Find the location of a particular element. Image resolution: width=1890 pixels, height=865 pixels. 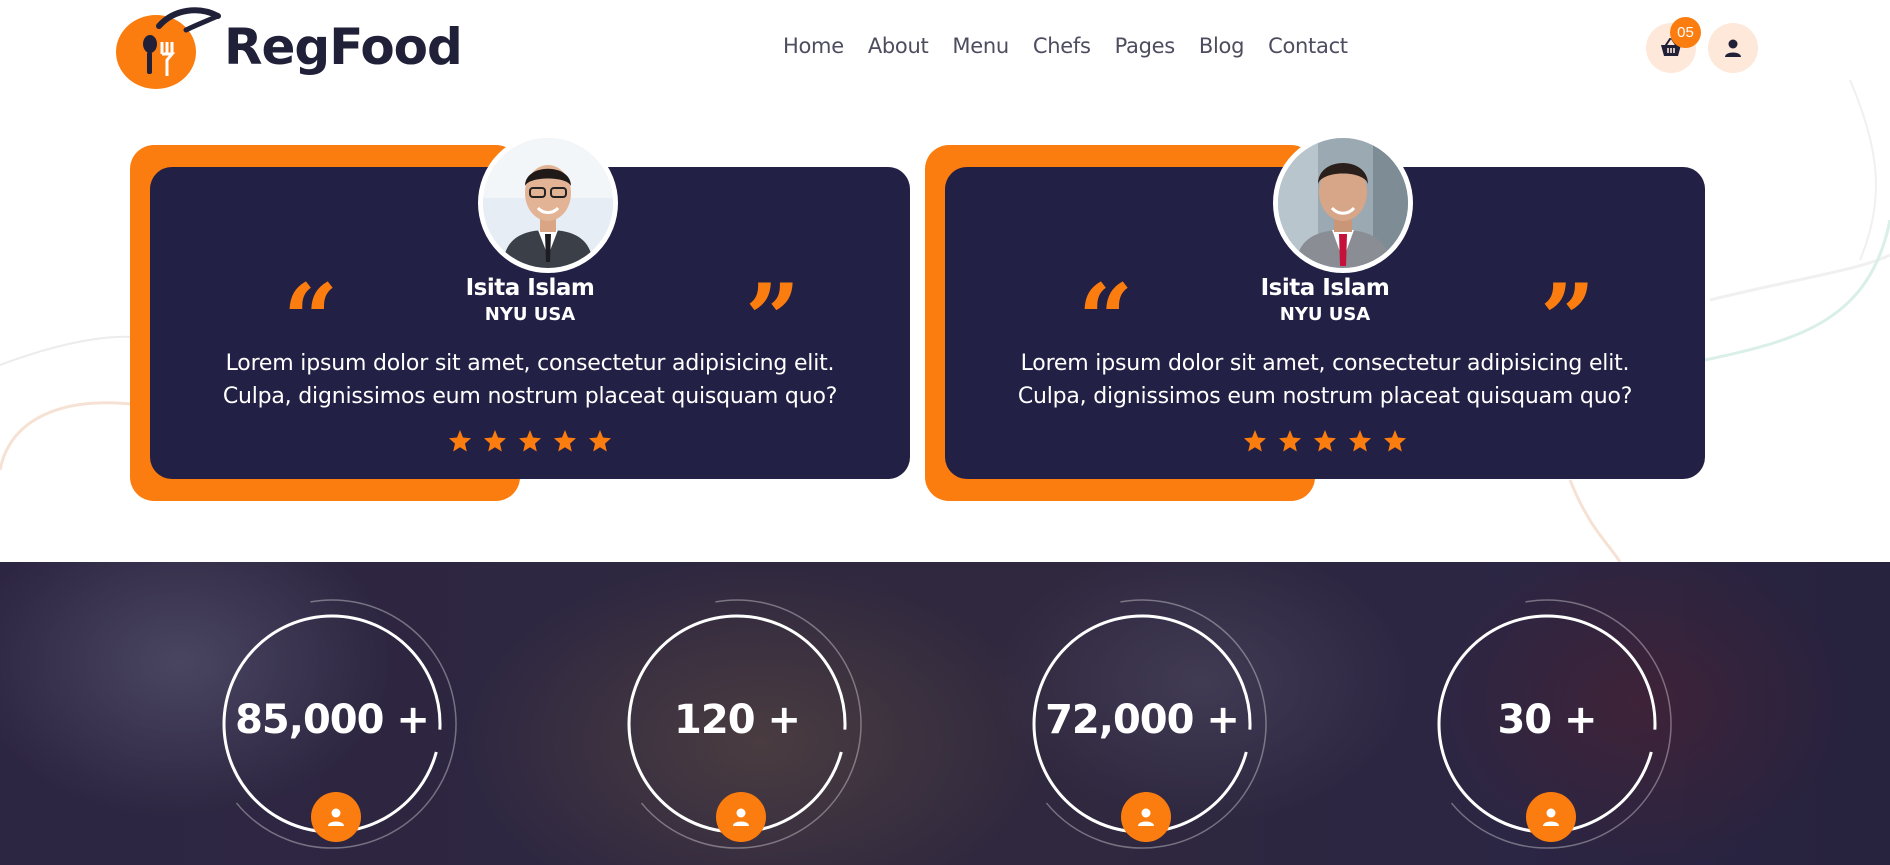

nav-menu: Menu is located at coordinates (980, 46).